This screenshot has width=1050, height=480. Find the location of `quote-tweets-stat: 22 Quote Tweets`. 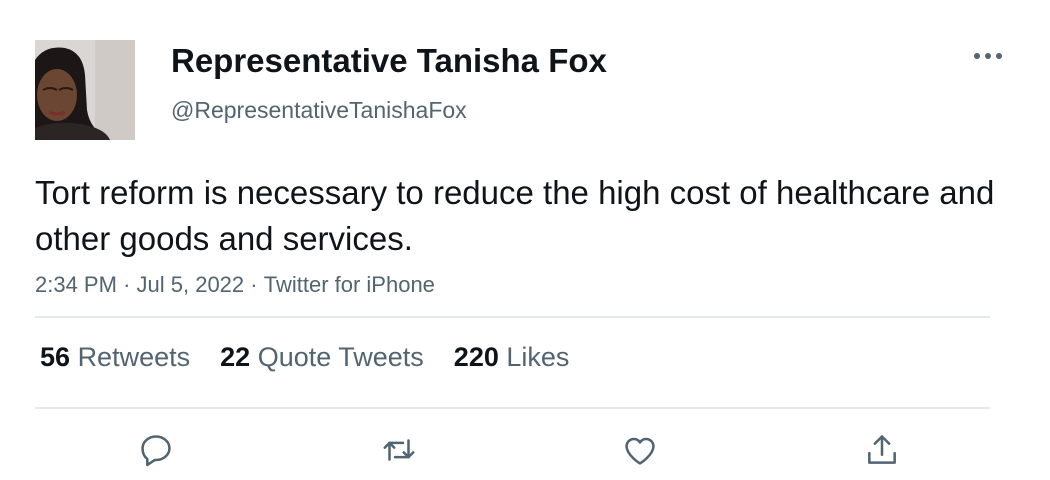

quote-tweets-stat: 22 Quote Tweets is located at coordinates (322, 357).